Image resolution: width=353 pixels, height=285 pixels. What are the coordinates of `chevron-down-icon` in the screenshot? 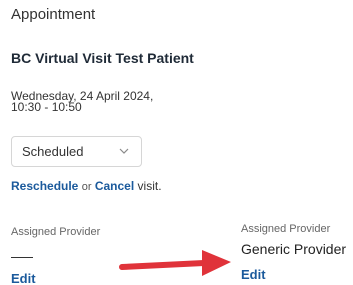 It's located at (124, 151).